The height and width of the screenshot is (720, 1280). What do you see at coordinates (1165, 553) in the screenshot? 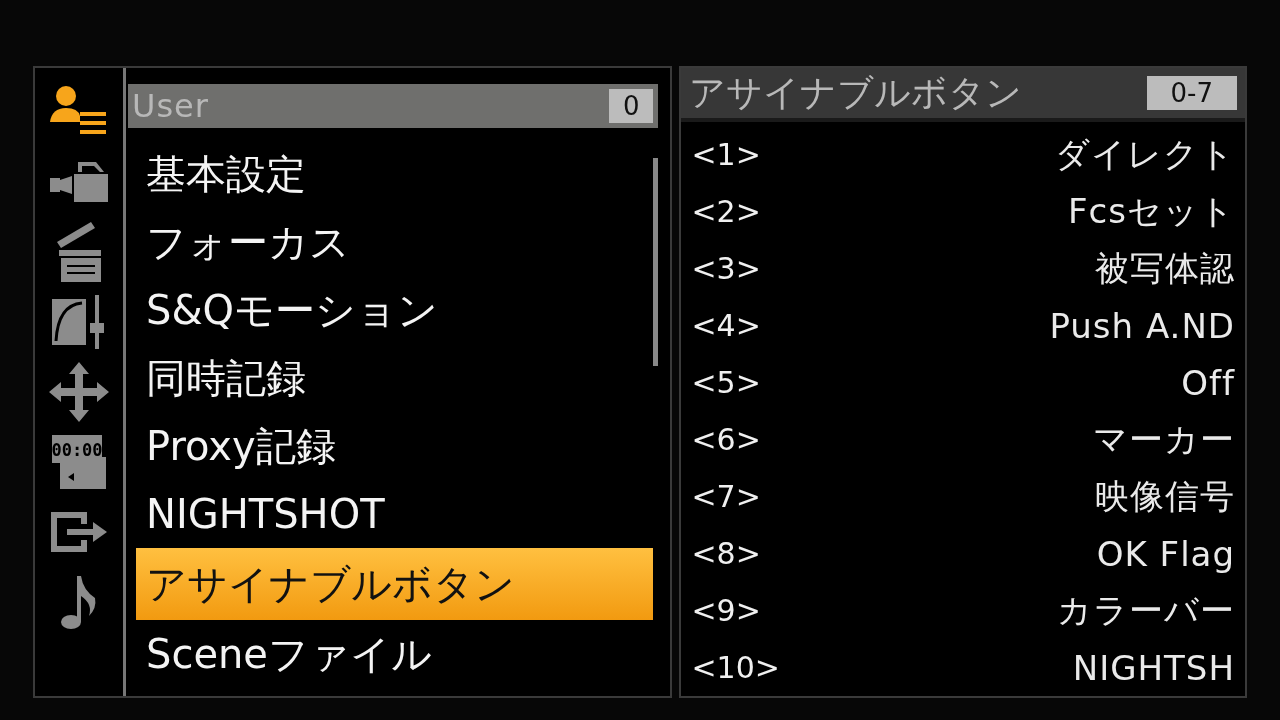
I see `assigned-function: OK Flag` at bounding box center [1165, 553].